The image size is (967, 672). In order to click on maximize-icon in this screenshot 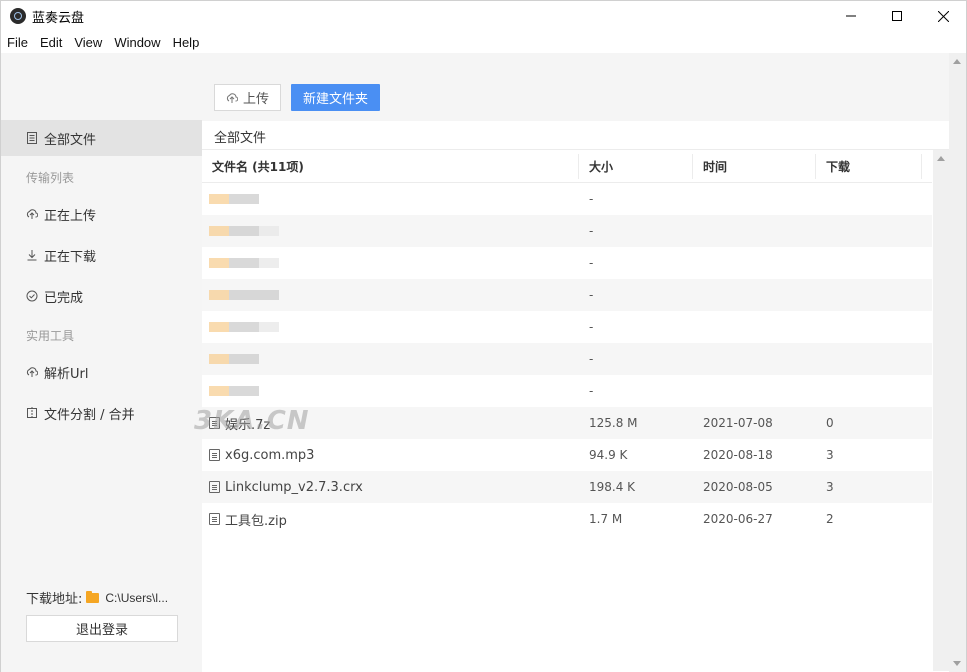, I will do `click(897, 16)`.